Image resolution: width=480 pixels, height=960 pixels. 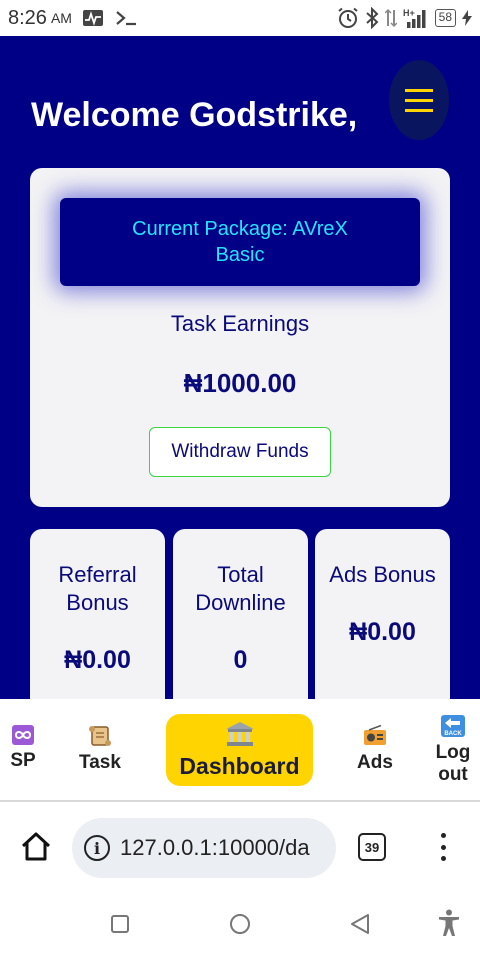 I want to click on nav-item-sp: SP, so click(x=23, y=748).